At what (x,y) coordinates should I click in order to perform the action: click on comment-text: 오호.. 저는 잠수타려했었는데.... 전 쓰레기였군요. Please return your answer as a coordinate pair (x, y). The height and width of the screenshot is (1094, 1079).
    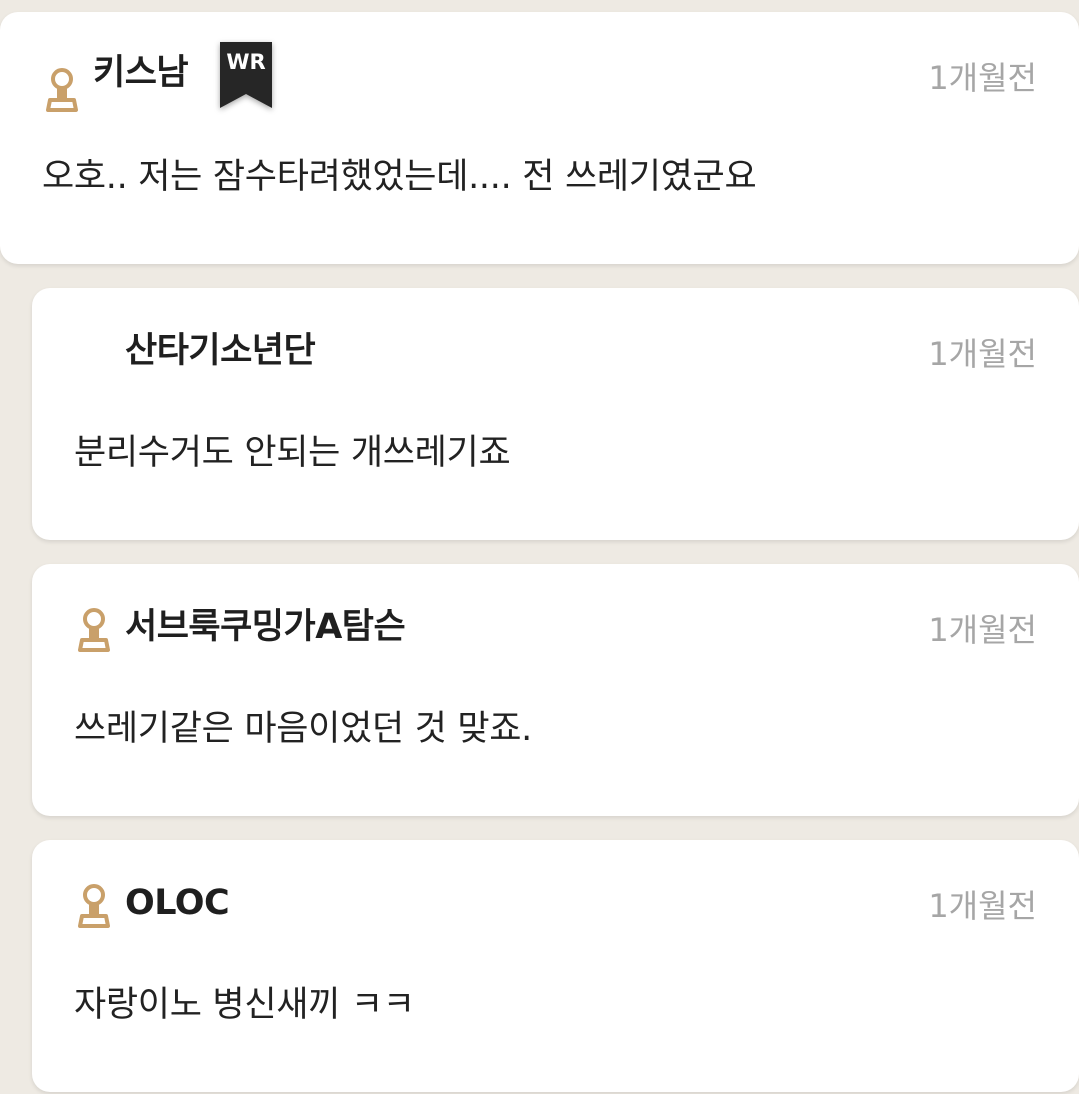
    Looking at the image, I should click on (399, 177).